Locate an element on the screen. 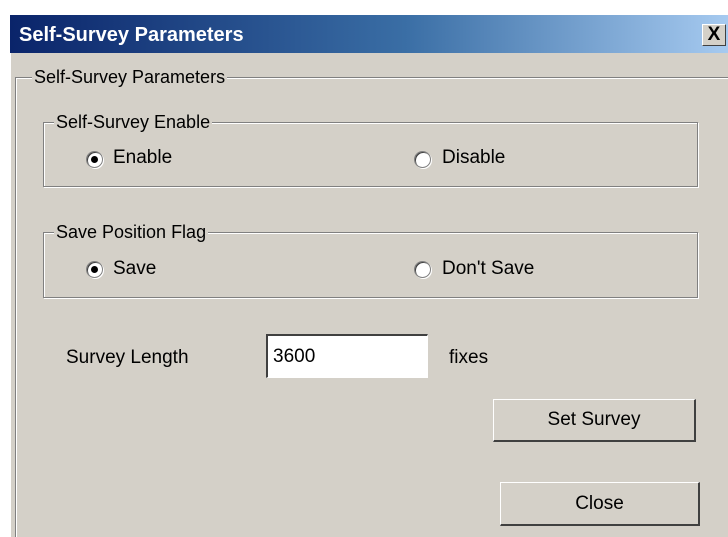  save-radio-label: Save is located at coordinates (134, 269).